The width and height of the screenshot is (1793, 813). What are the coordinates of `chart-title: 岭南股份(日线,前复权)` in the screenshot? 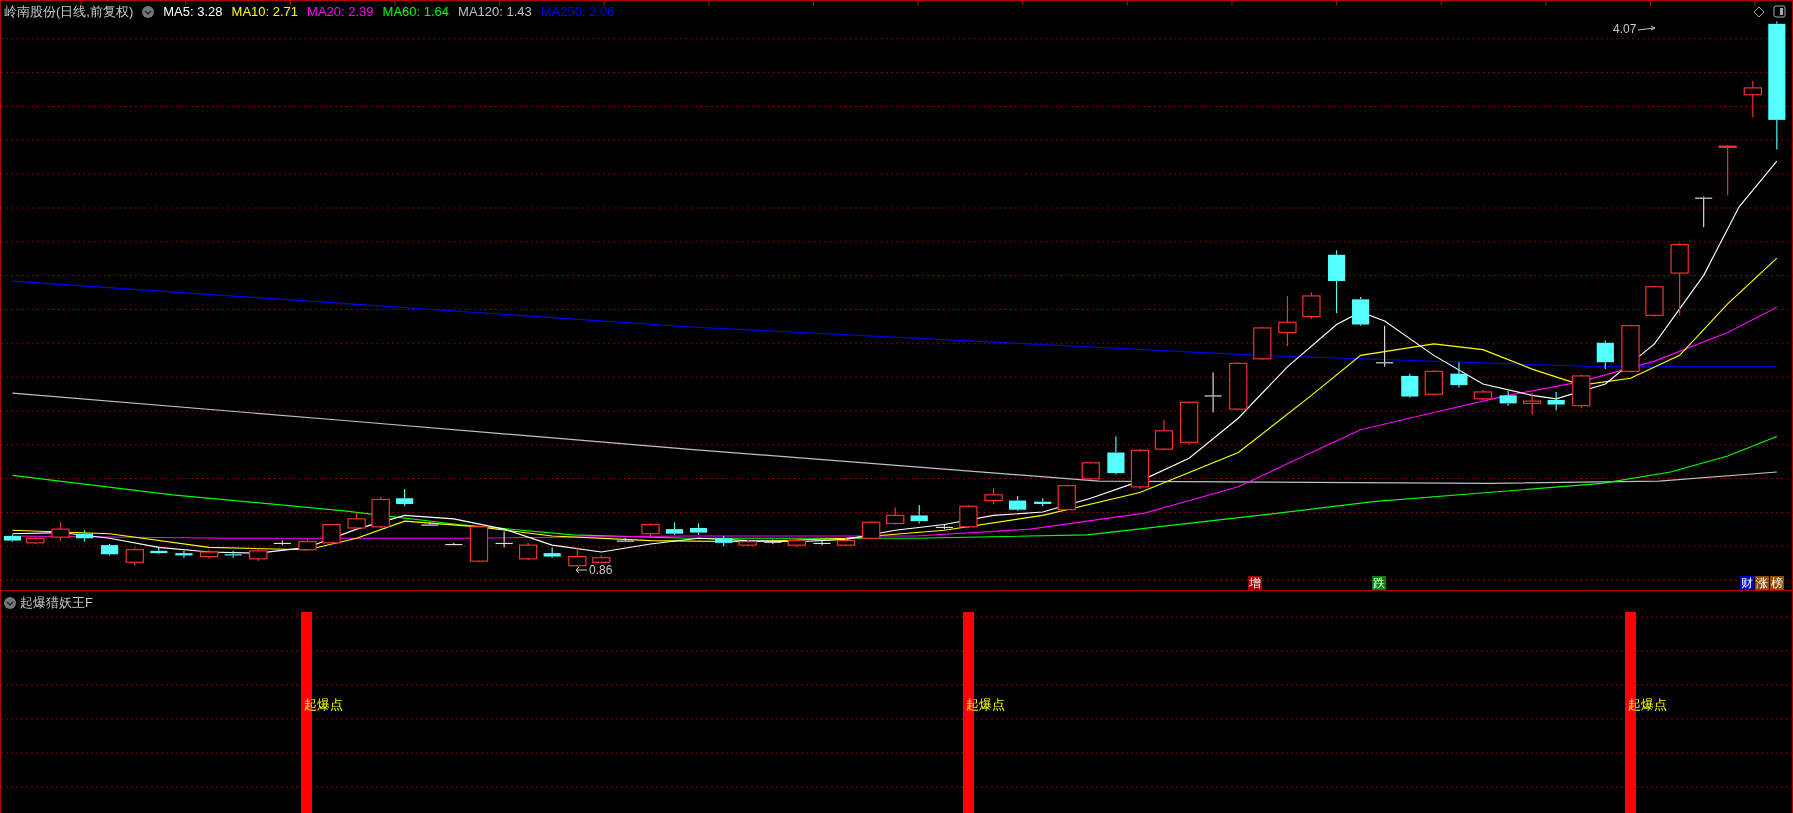 It's located at (69, 12).